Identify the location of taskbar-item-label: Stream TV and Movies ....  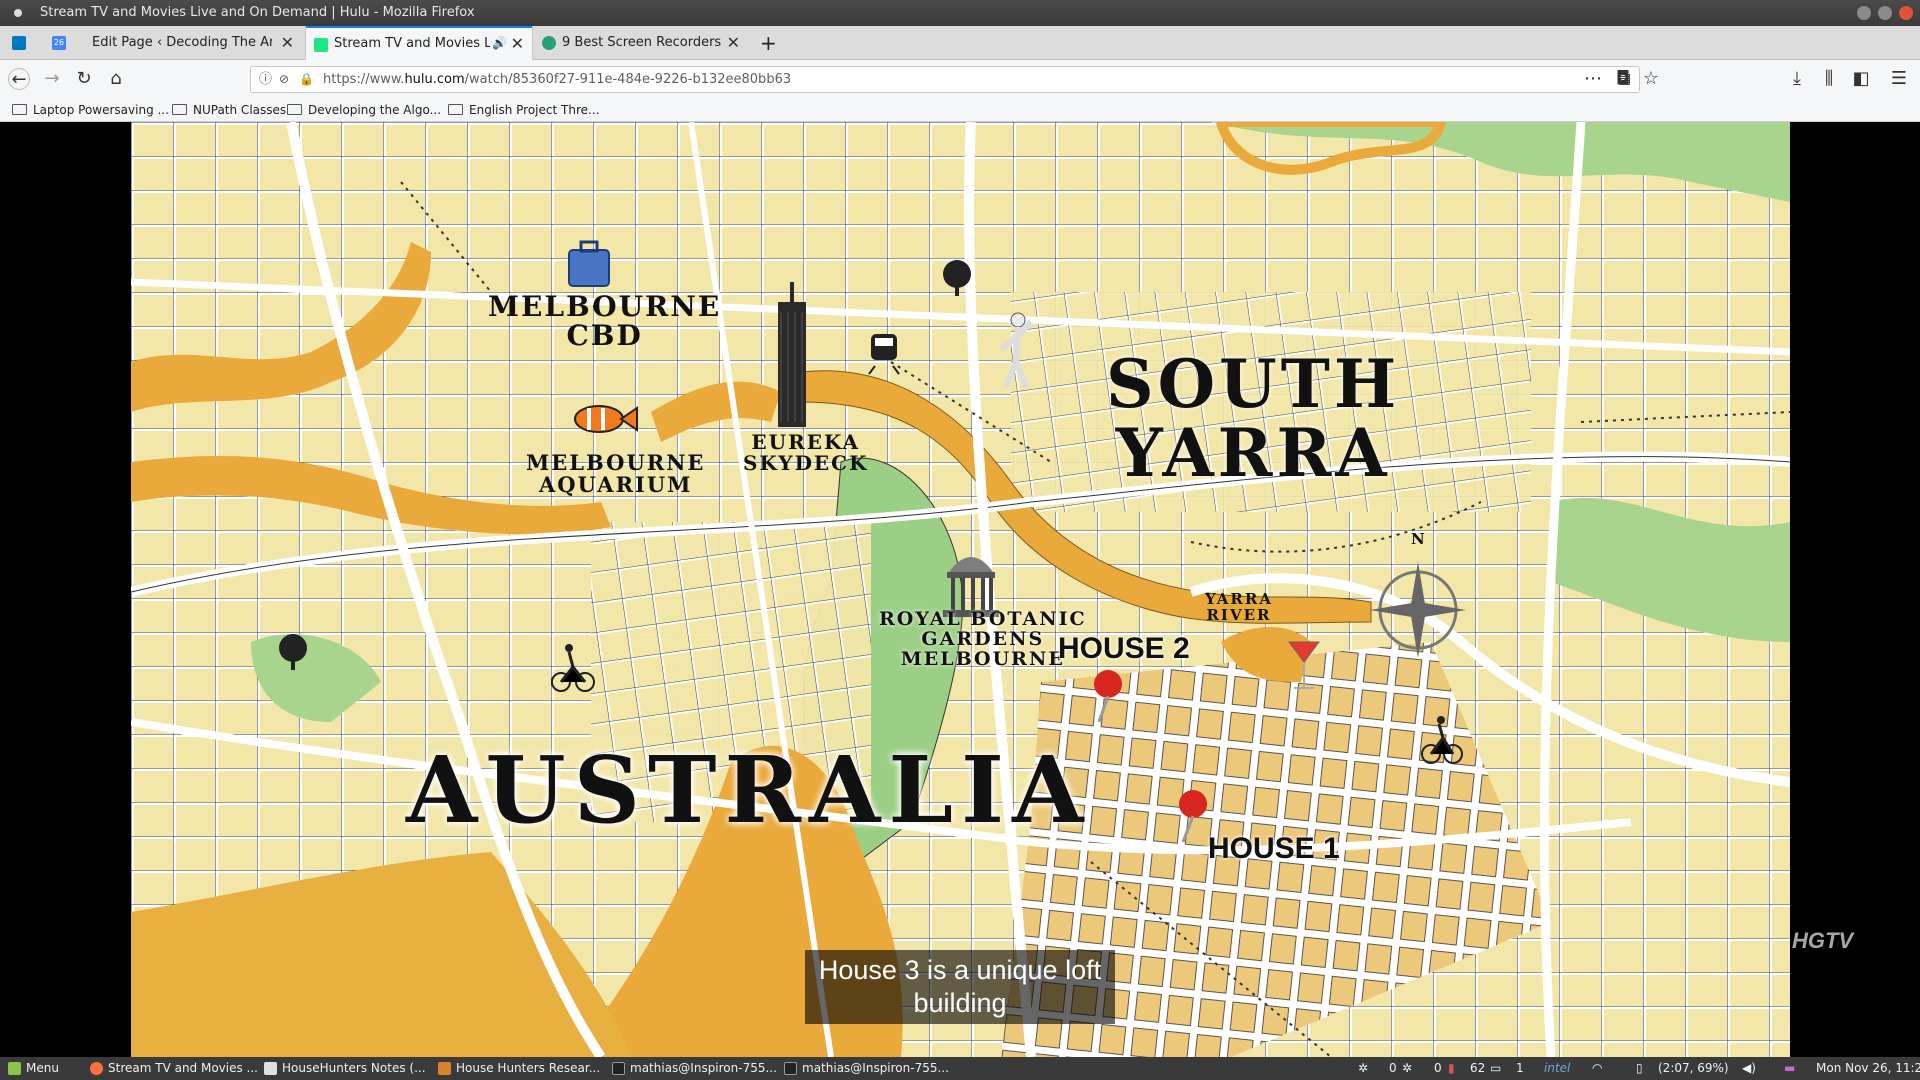
(183, 1068).